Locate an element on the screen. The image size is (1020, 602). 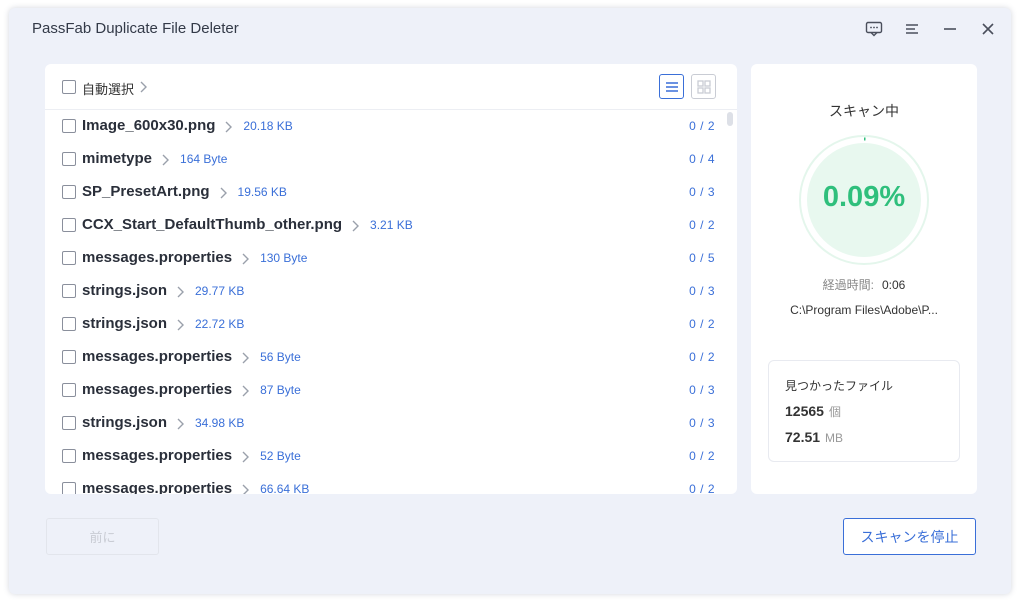
previous-button: 前に is located at coordinates (102, 536).